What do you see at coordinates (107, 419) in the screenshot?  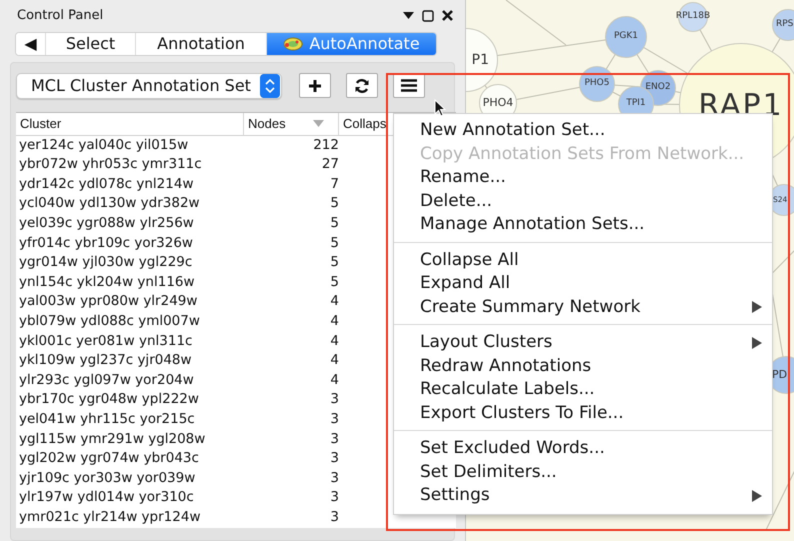 I see `table-cell-text: yel041w yhr115c yor215c` at bounding box center [107, 419].